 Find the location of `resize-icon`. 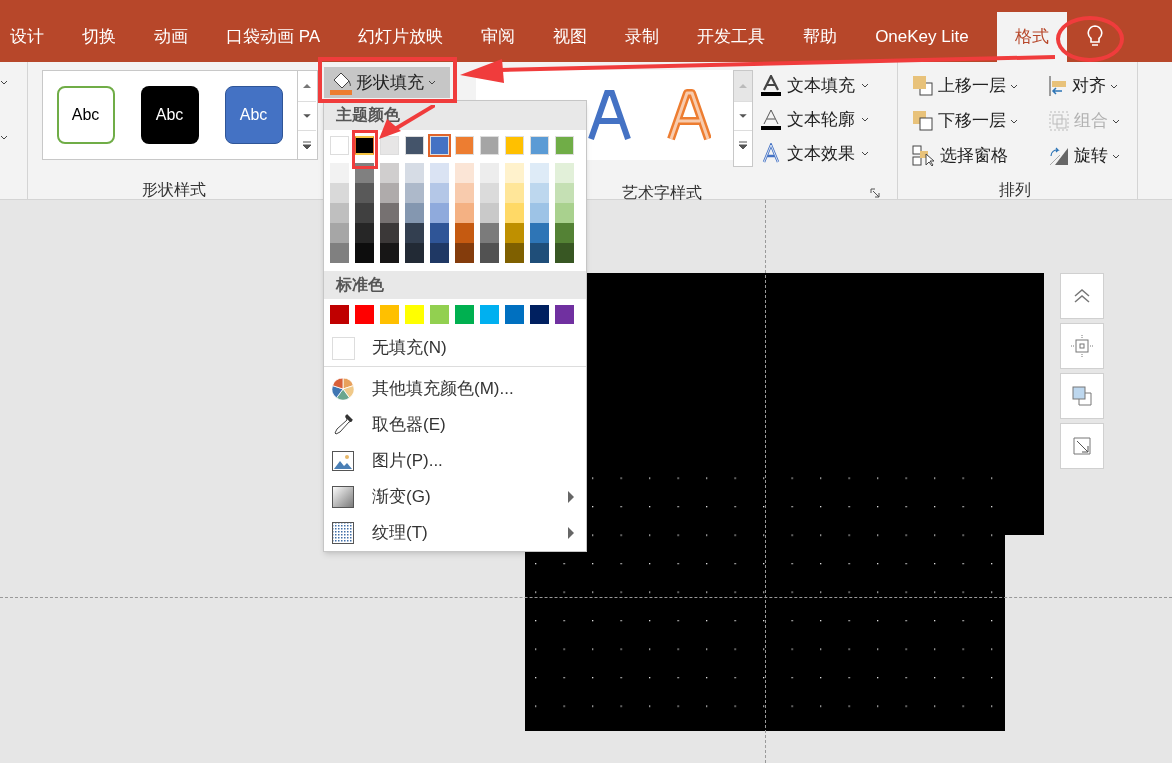

resize-icon is located at coordinates (1082, 446).